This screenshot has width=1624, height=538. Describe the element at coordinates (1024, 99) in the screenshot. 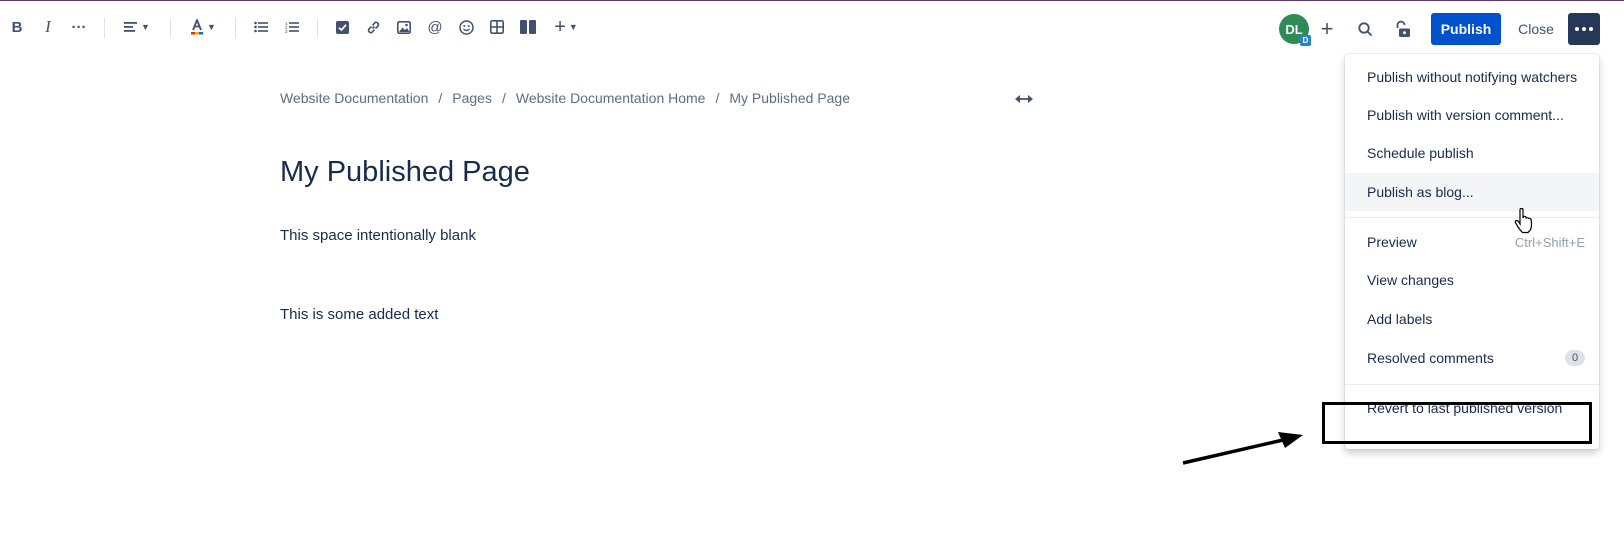

I see `expand-width-icon` at that location.